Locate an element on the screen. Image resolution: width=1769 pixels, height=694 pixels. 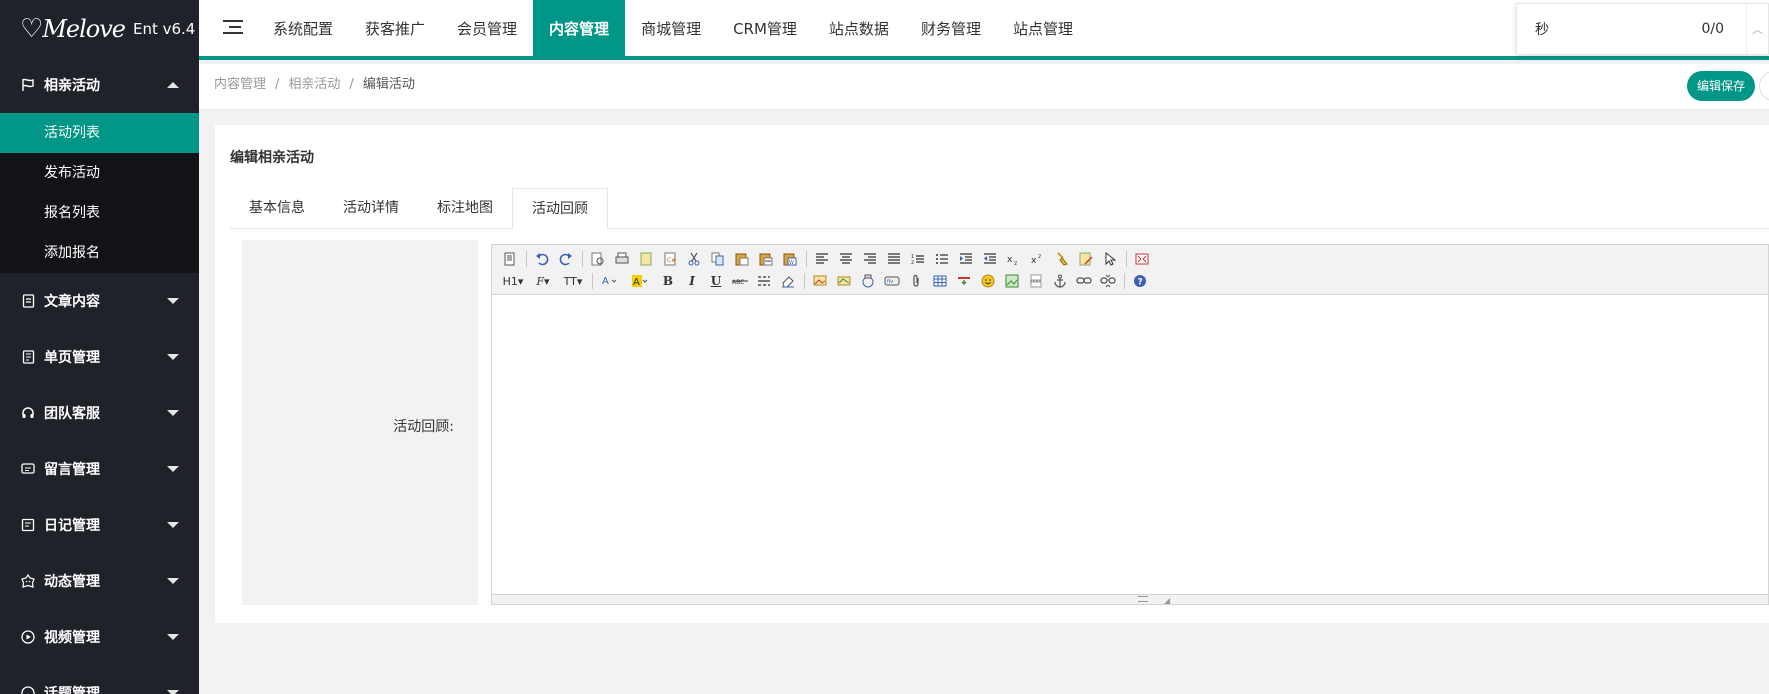
superscript-icon: x2 is located at coordinates (1038, 259).